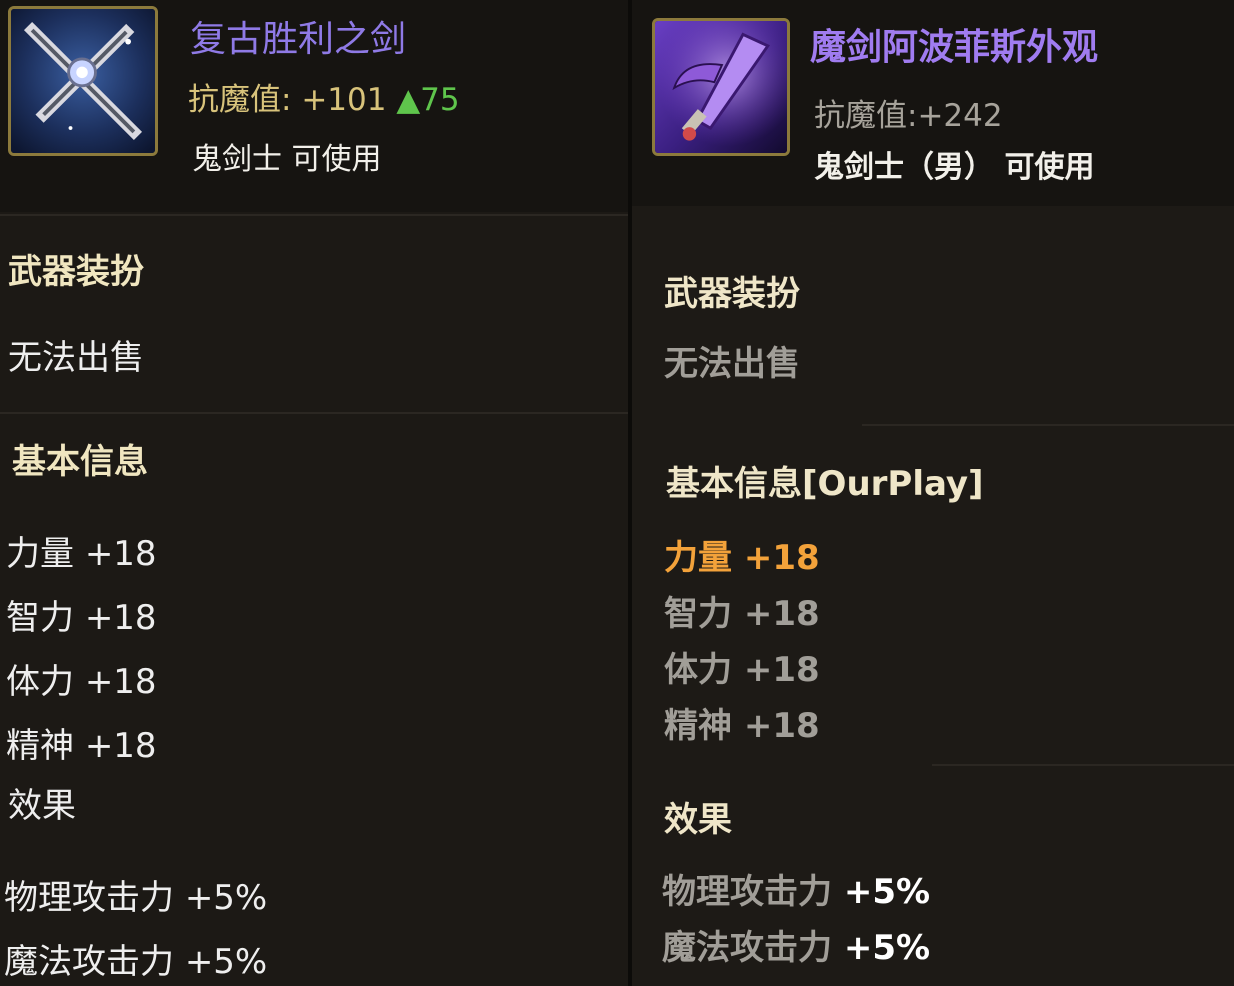 The height and width of the screenshot is (986, 1234). I want to click on left-stat-row: 体力 +18, so click(81, 678).